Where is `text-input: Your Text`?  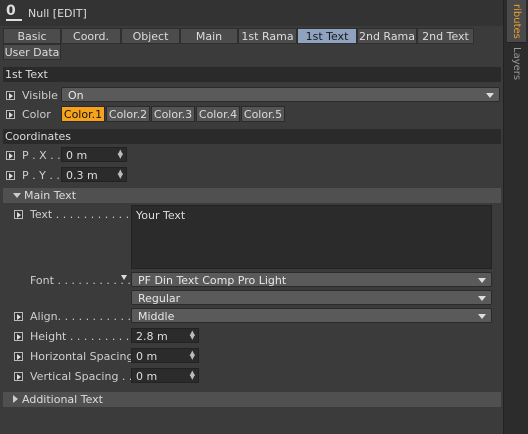 text-input: Your Text is located at coordinates (311, 237).